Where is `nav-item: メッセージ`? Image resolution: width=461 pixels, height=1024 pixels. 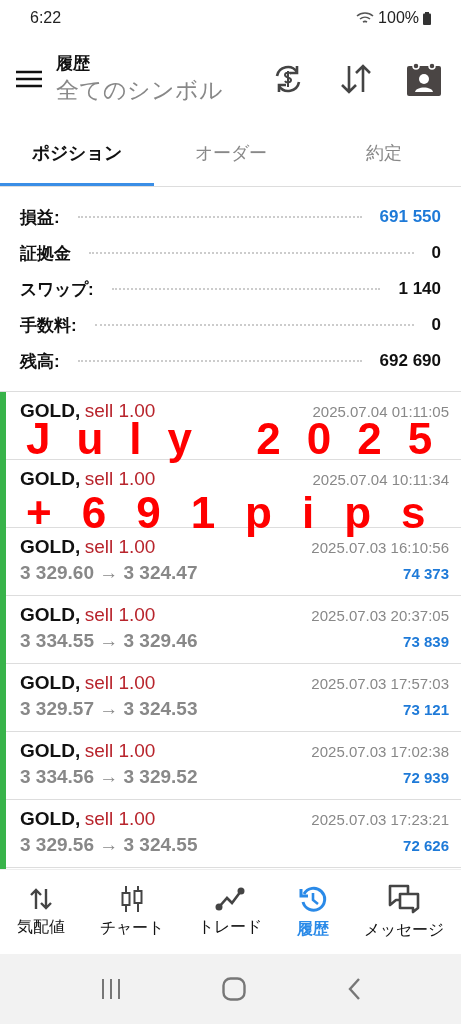
nav-item: メッセージ is located at coordinates (403, 912).